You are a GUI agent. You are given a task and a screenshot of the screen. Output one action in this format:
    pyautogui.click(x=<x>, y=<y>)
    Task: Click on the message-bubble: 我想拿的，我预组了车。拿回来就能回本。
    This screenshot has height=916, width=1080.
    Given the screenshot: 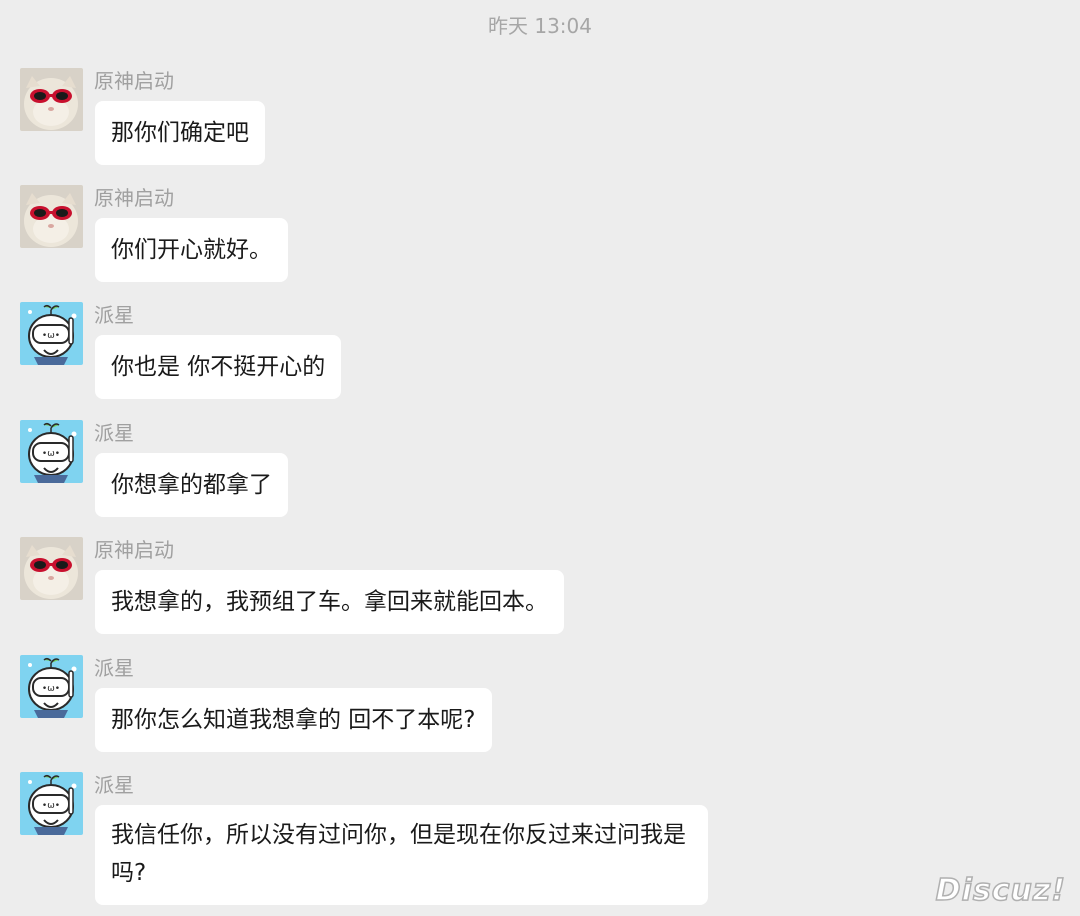 What is the action you would take?
    pyautogui.click(x=329, y=602)
    